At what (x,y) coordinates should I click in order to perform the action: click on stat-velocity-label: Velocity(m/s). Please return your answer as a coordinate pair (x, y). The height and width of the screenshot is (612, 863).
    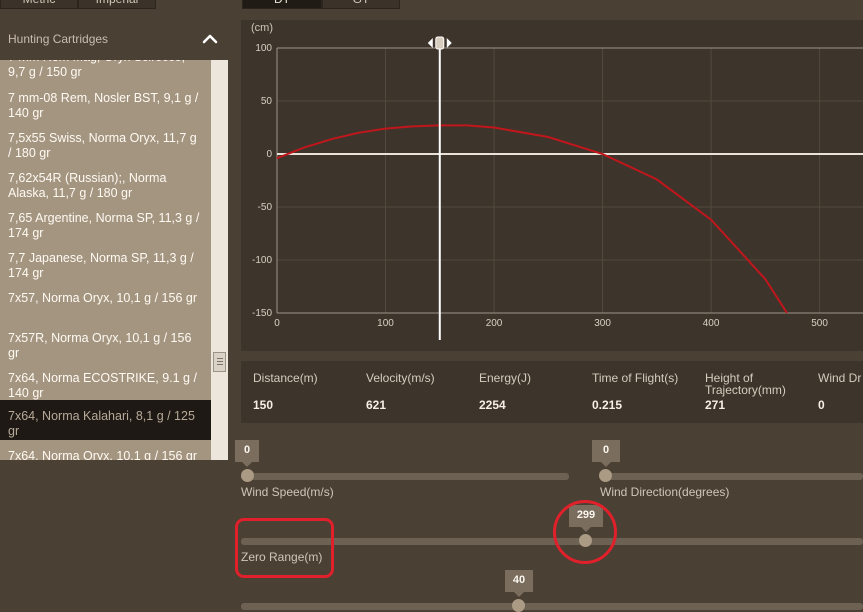
    Looking at the image, I should click on (400, 378).